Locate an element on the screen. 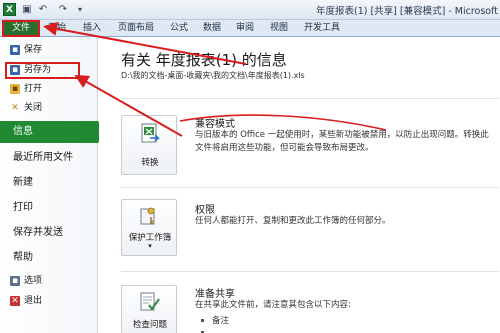  compat-title: 兼容模式 is located at coordinates (215, 124).